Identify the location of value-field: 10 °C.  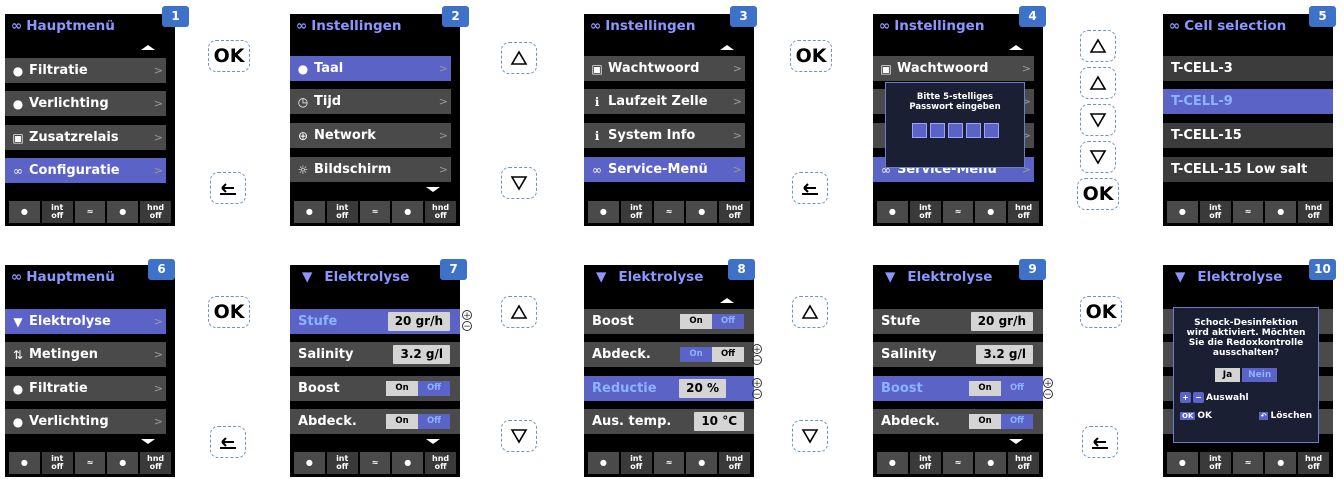
(719, 421).